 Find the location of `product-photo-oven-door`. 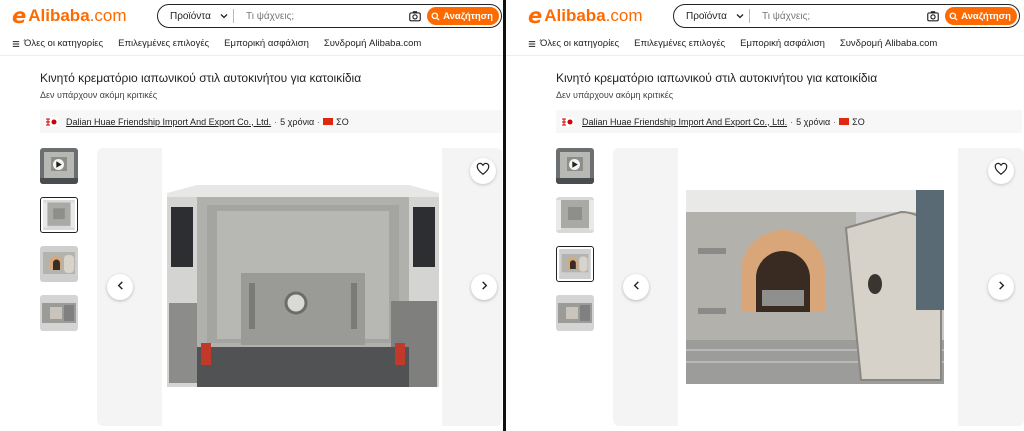

product-photo-oven-door is located at coordinates (815, 287).